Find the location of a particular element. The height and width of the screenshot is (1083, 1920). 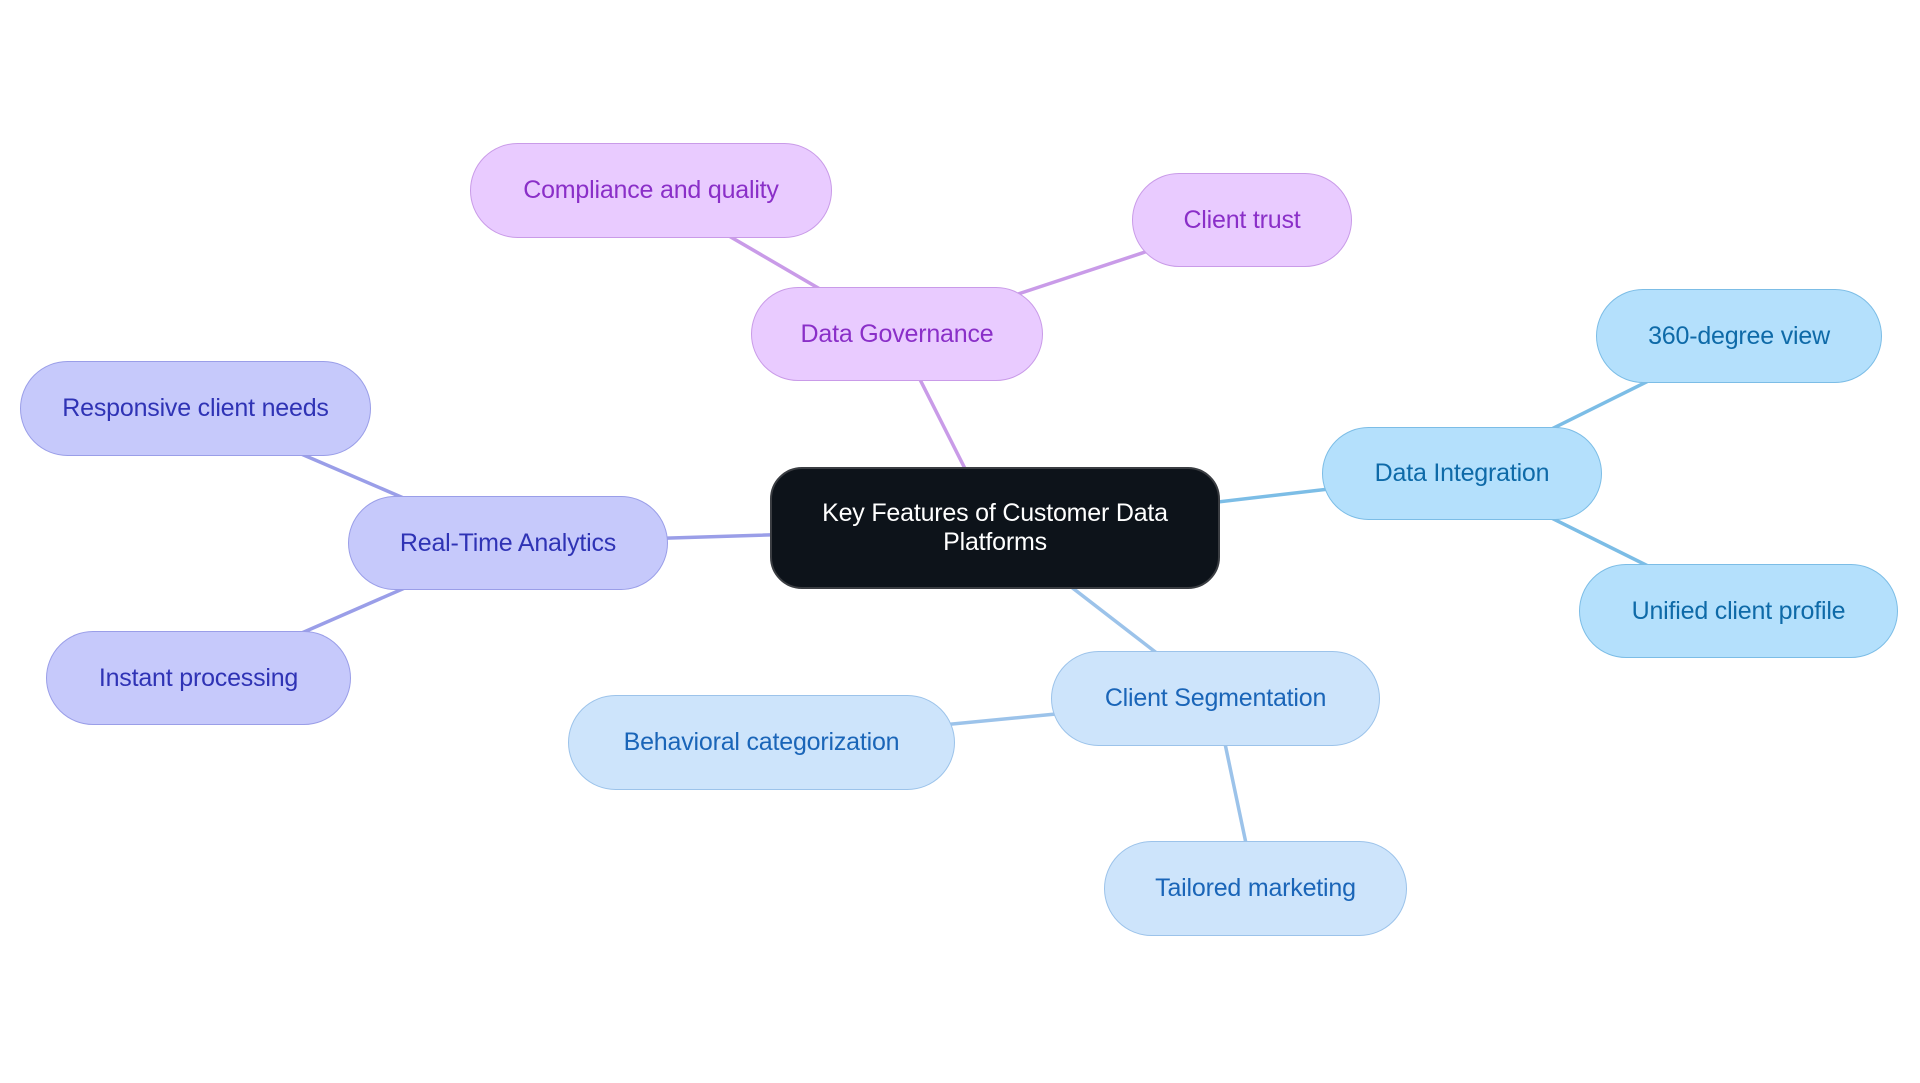

leaf-node-responsive-client-needs: Responsive client needs is located at coordinates (195, 408).